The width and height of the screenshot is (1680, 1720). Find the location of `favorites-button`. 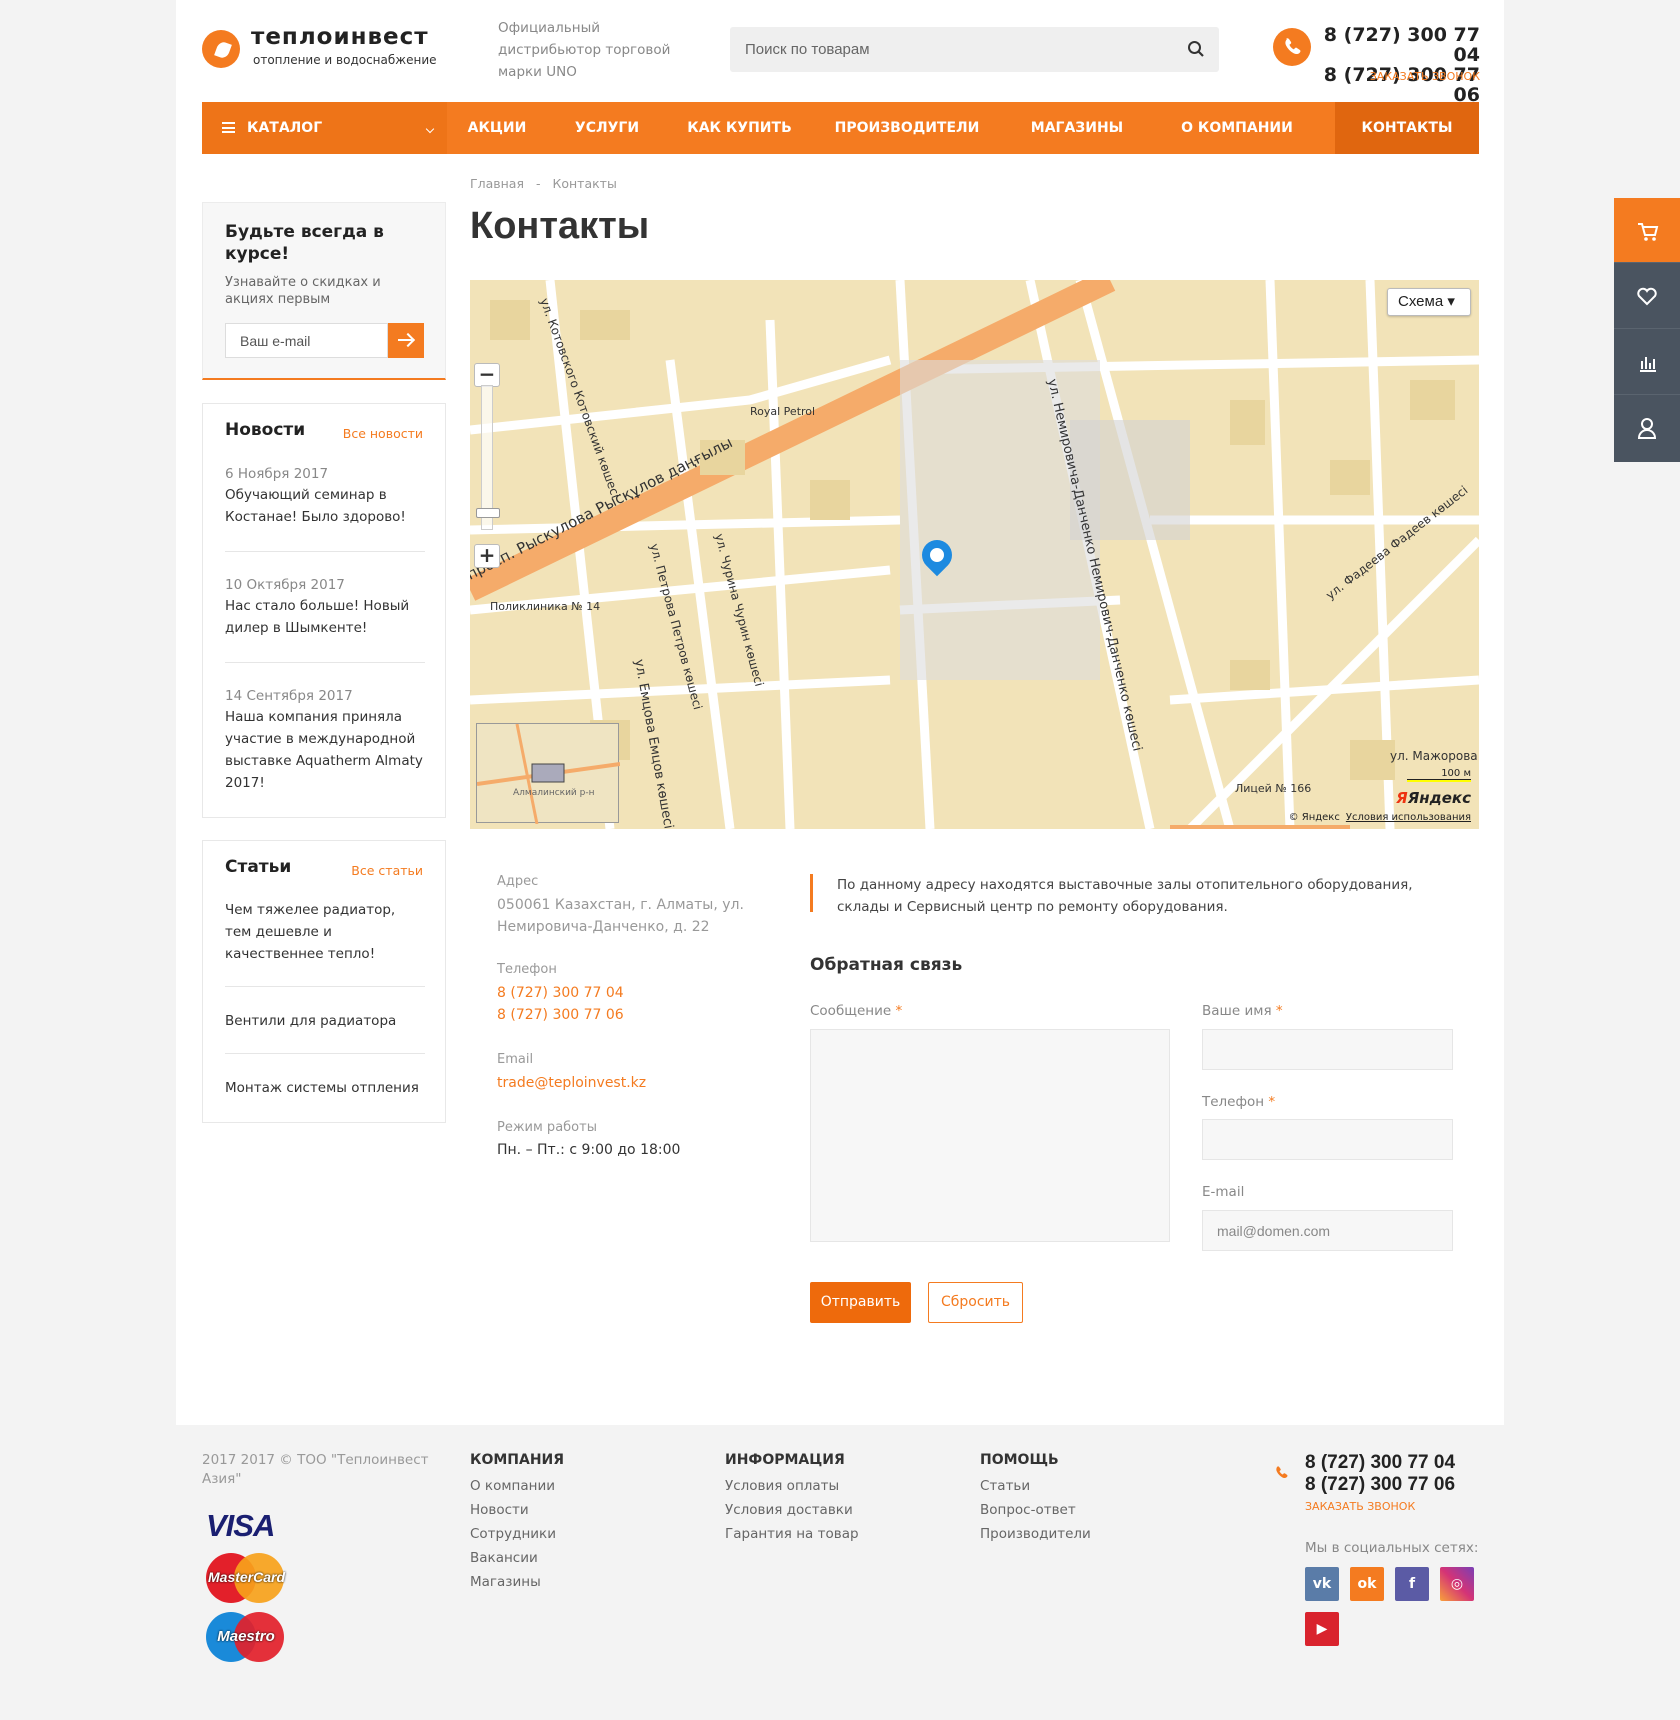

favorites-button is located at coordinates (1647, 296).